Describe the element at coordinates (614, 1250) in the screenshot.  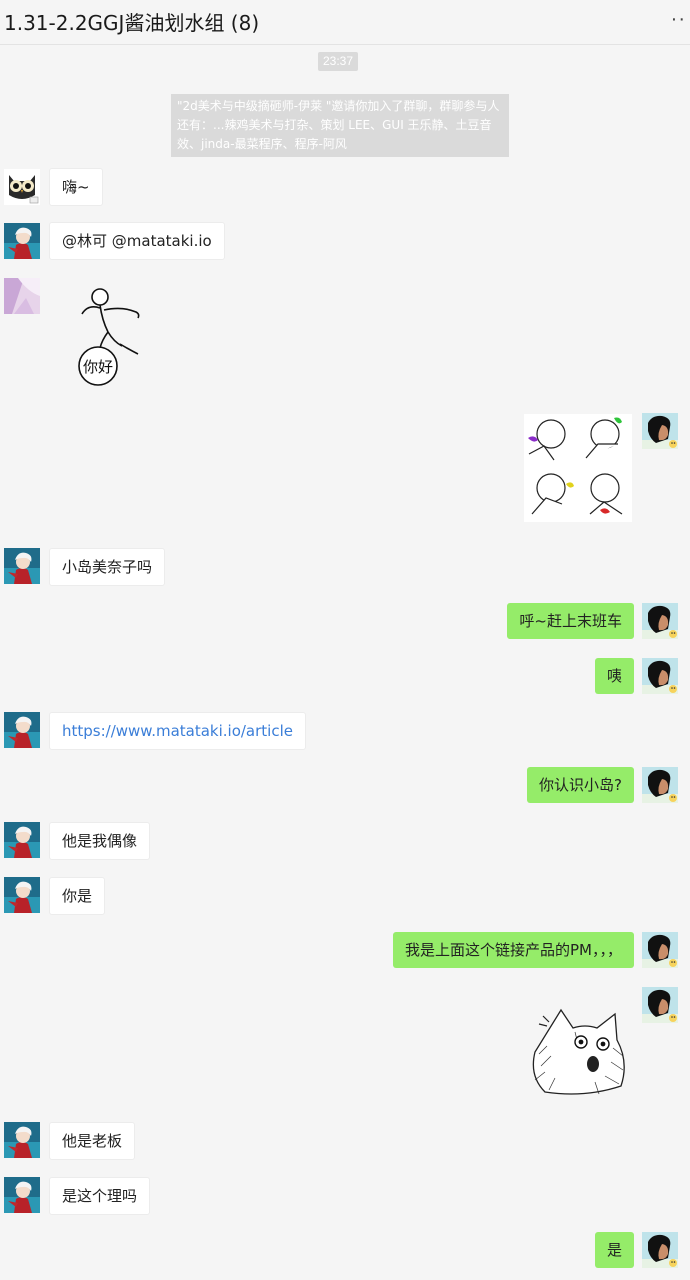
I see `message-bubble: 是` at that location.